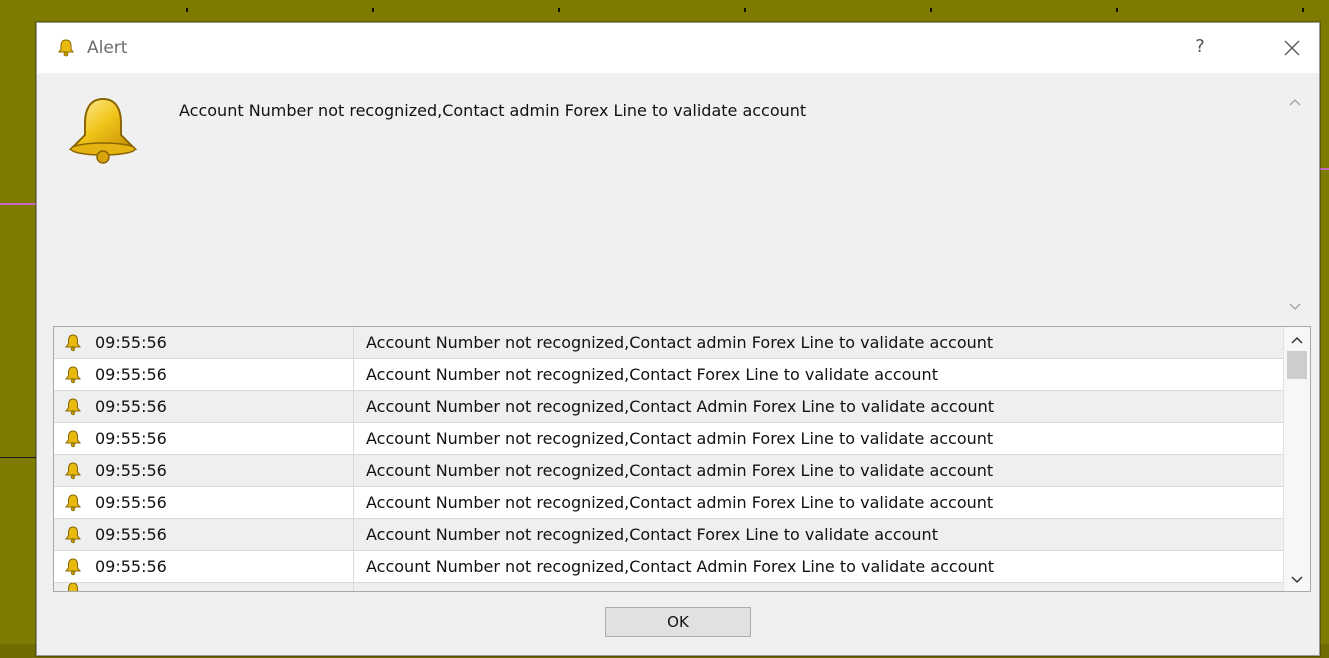 This screenshot has width=1329, height=658. I want to click on chart-level-line, so click(20, 204).